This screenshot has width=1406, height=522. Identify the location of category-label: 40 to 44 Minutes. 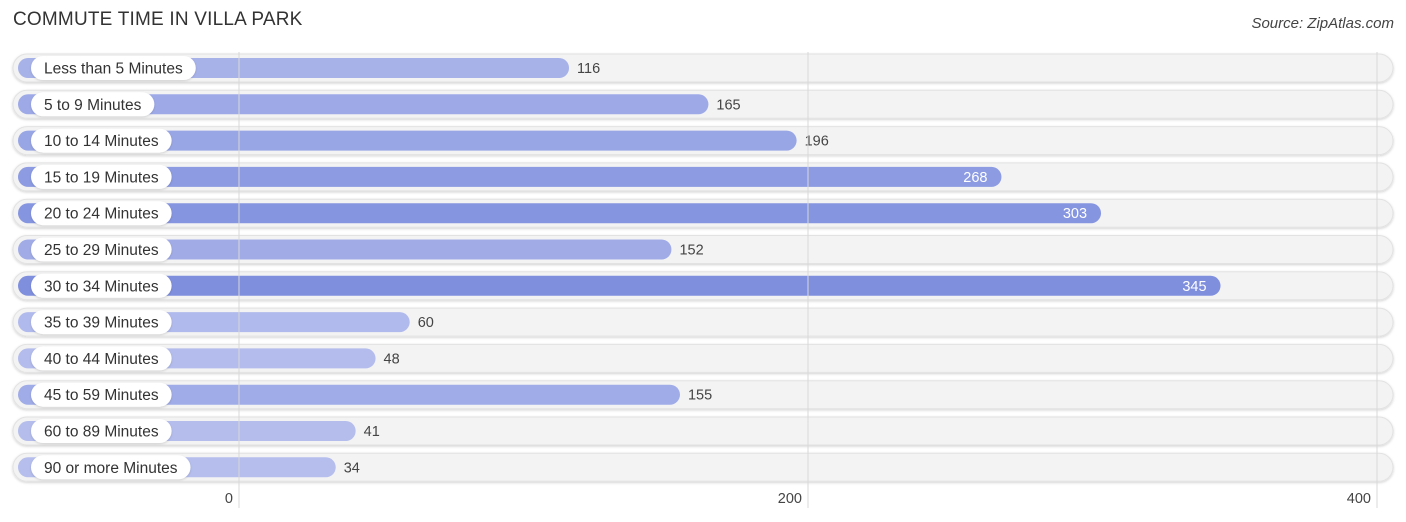
(101, 359).